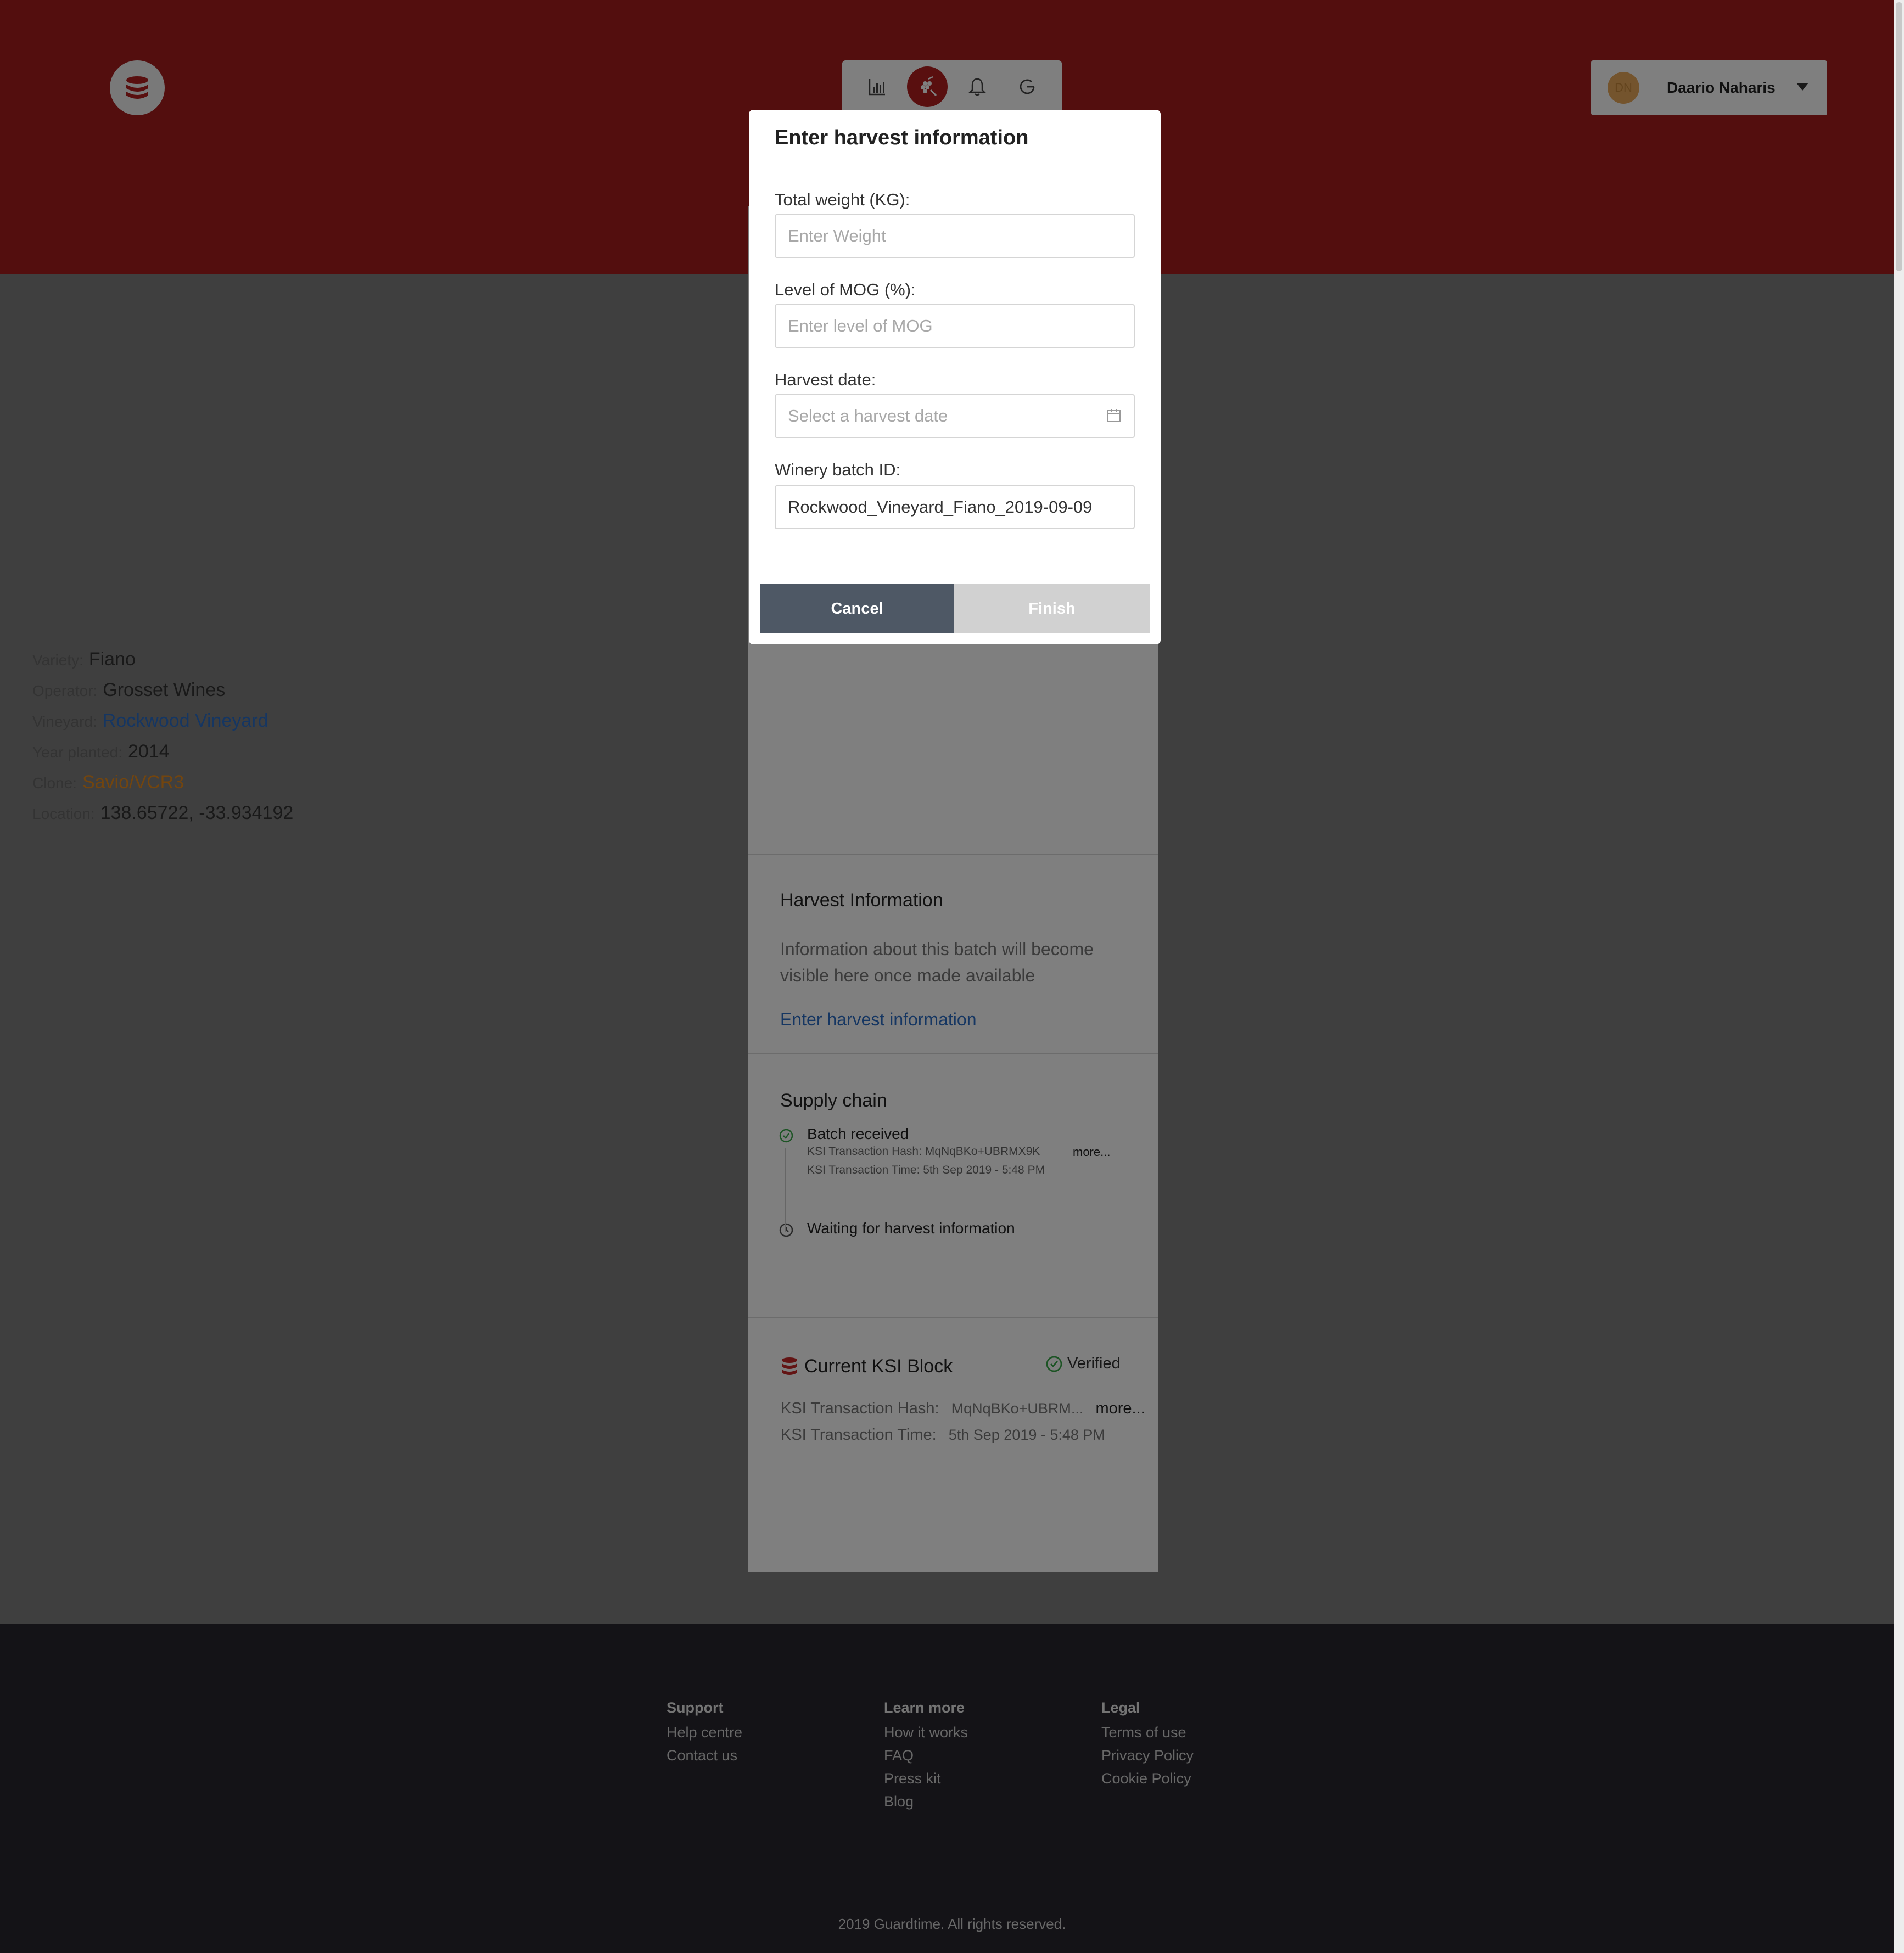 The width and height of the screenshot is (1904, 1953). Describe the element at coordinates (1114, 415) in the screenshot. I see `calendar-icon` at that location.